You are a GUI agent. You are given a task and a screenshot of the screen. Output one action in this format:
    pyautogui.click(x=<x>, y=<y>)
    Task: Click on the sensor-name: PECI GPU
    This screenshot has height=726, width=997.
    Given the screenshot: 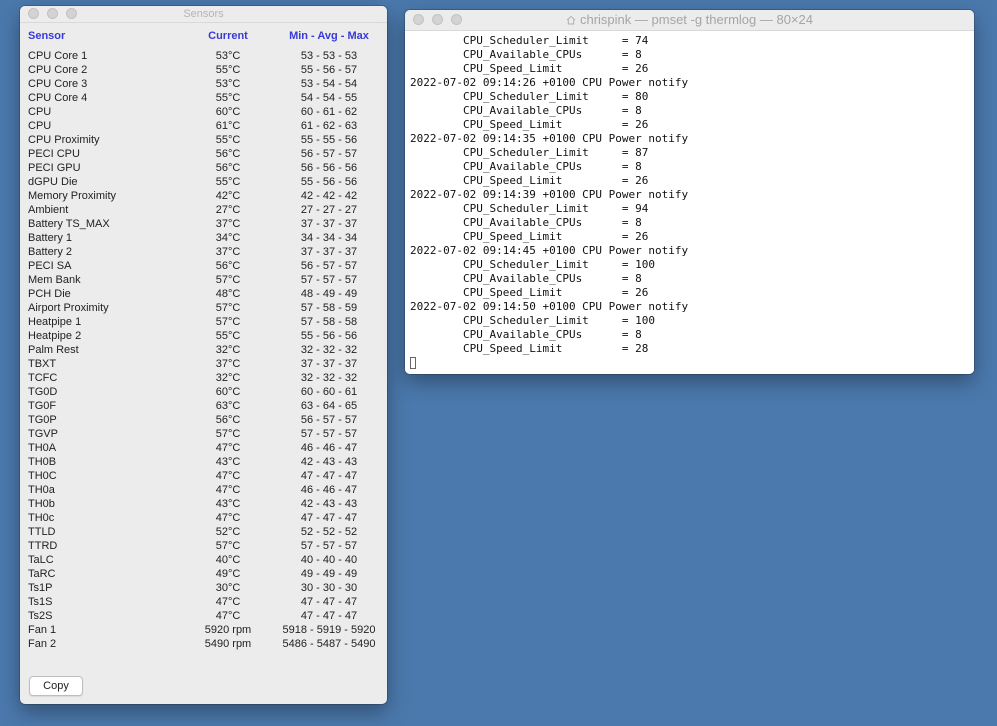 What is the action you would take?
    pyautogui.click(x=54, y=168)
    